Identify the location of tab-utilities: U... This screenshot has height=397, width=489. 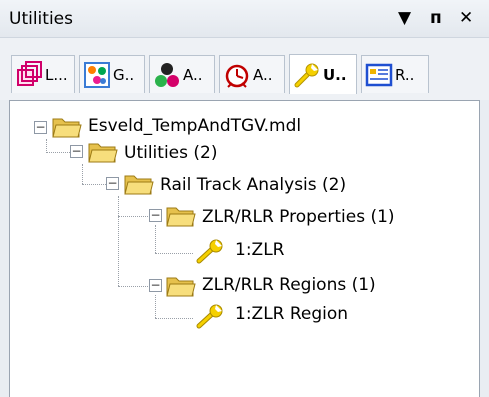
(323, 74).